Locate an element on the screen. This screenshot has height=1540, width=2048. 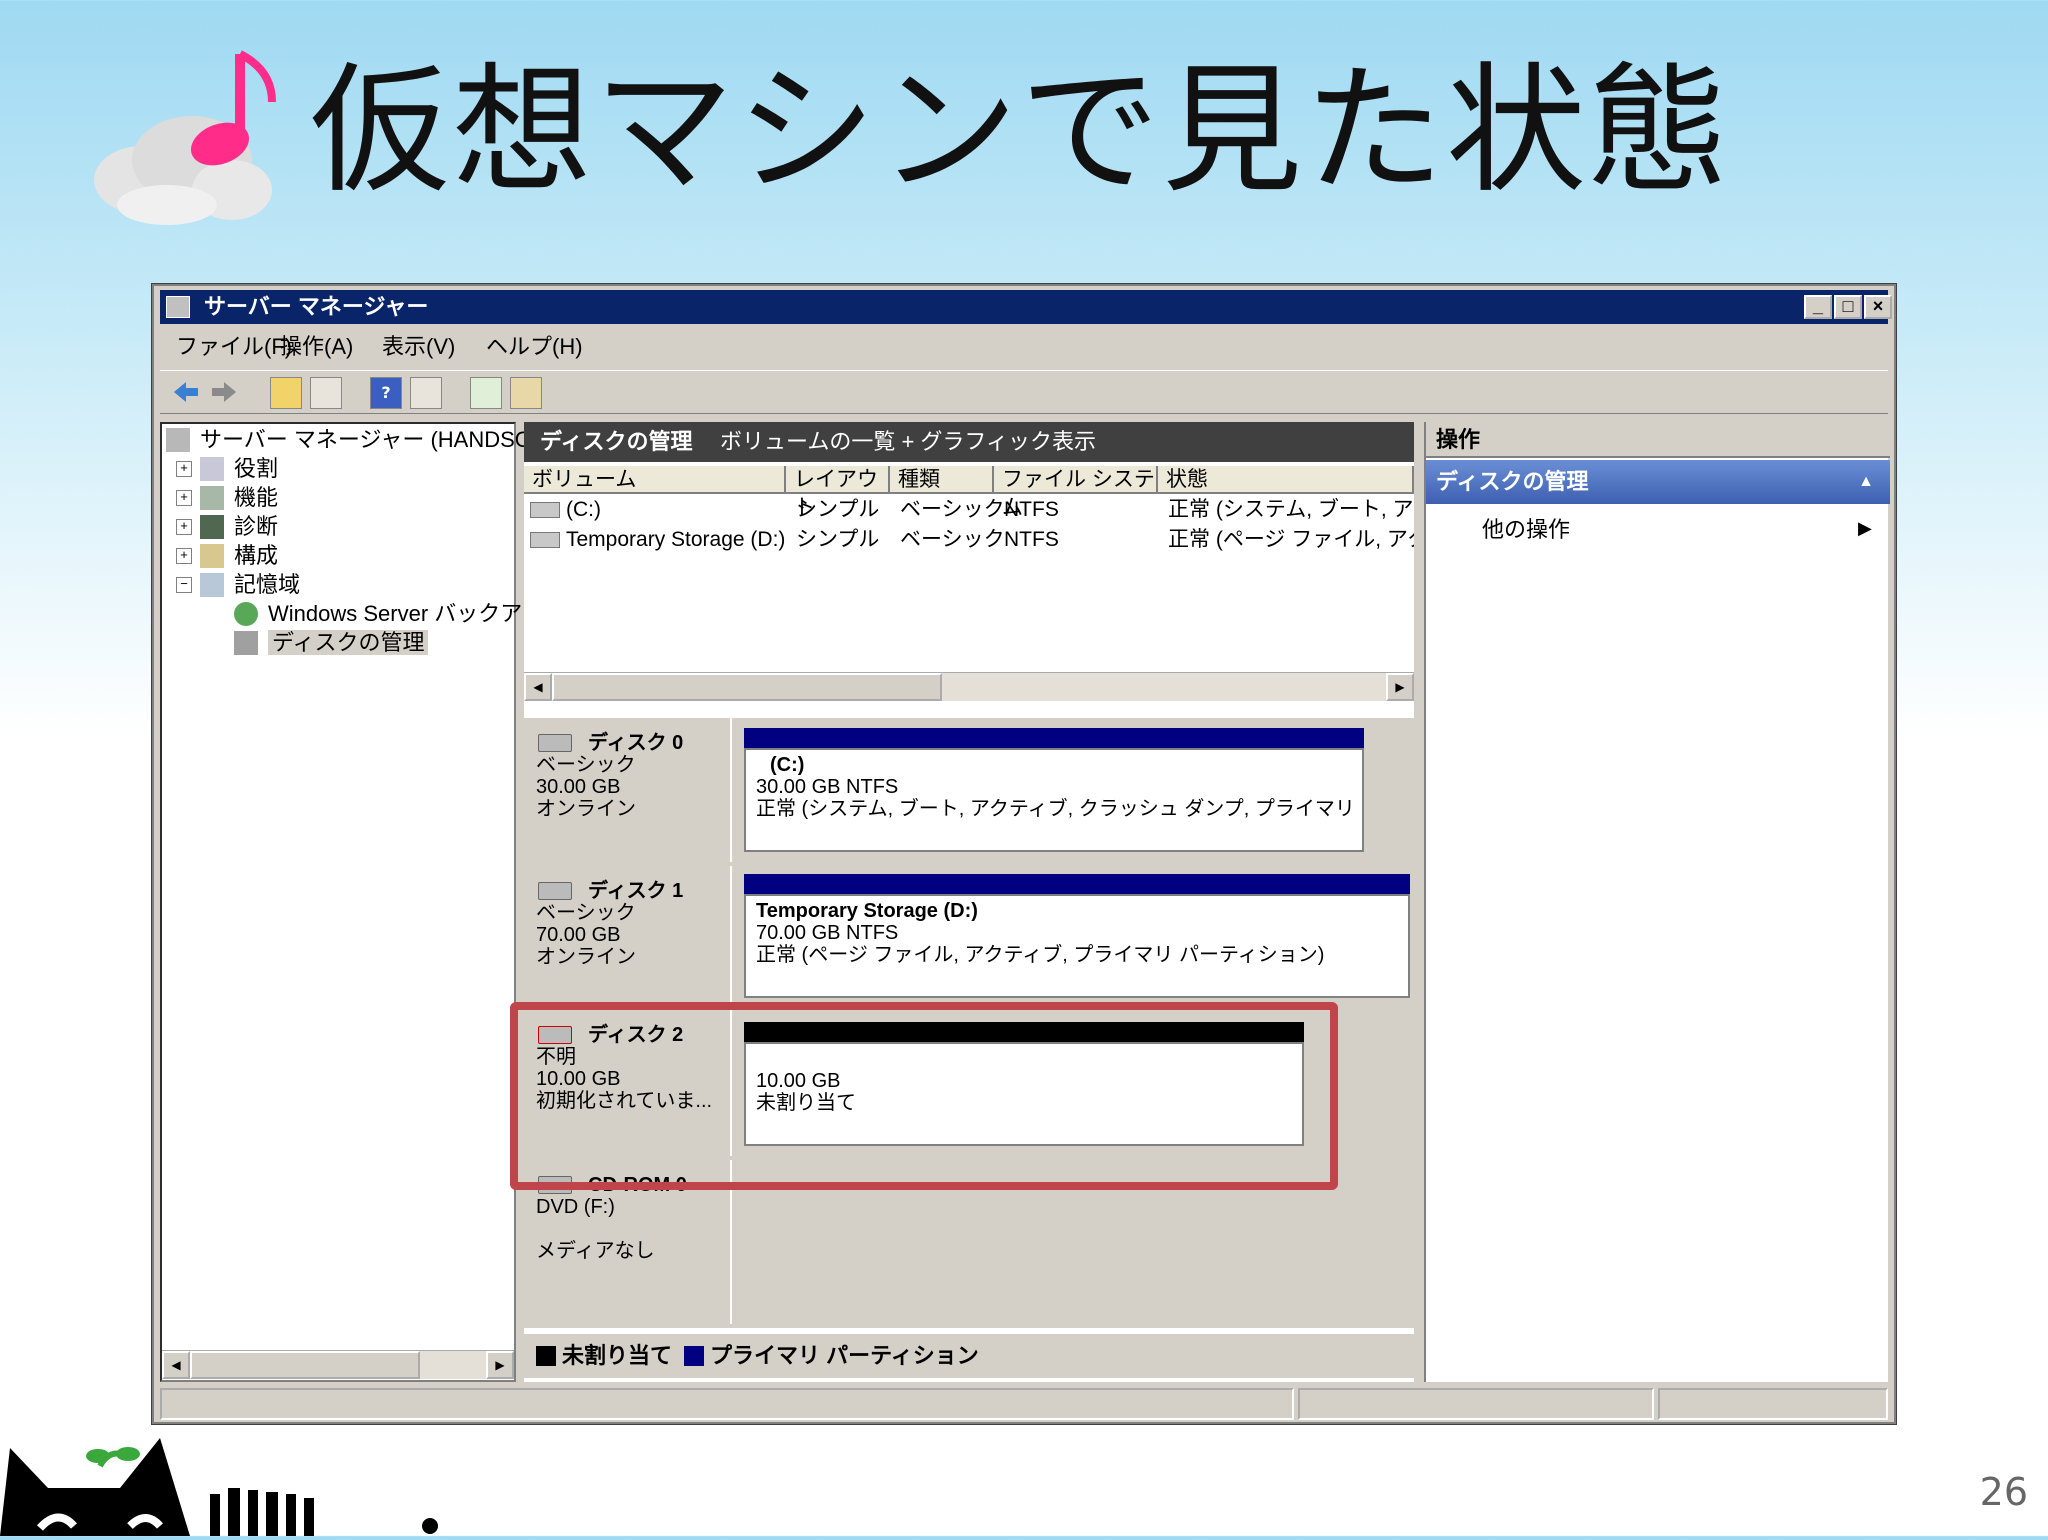
col-filesystem: ファイル システム is located at coordinates (1076, 492).